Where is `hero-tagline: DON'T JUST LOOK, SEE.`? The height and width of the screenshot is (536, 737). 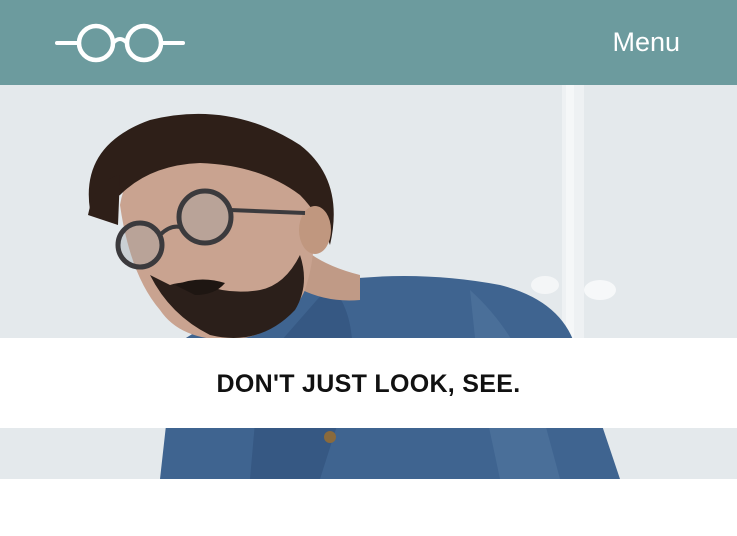
hero-tagline: DON'T JUST LOOK, SEE. is located at coordinates (368, 383).